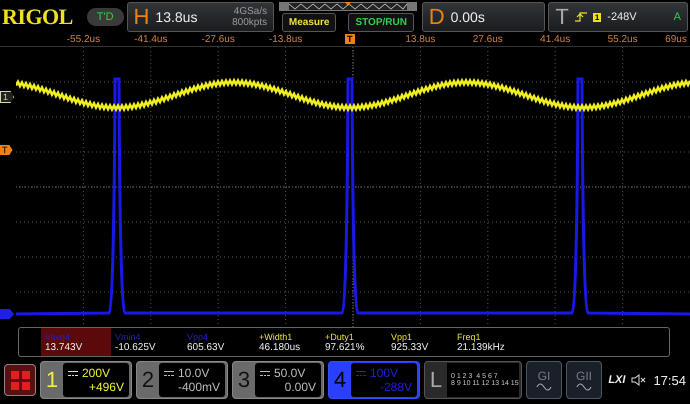  What do you see at coordinates (128, 337) in the screenshot?
I see `measurement-name: Vmin4` at bounding box center [128, 337].